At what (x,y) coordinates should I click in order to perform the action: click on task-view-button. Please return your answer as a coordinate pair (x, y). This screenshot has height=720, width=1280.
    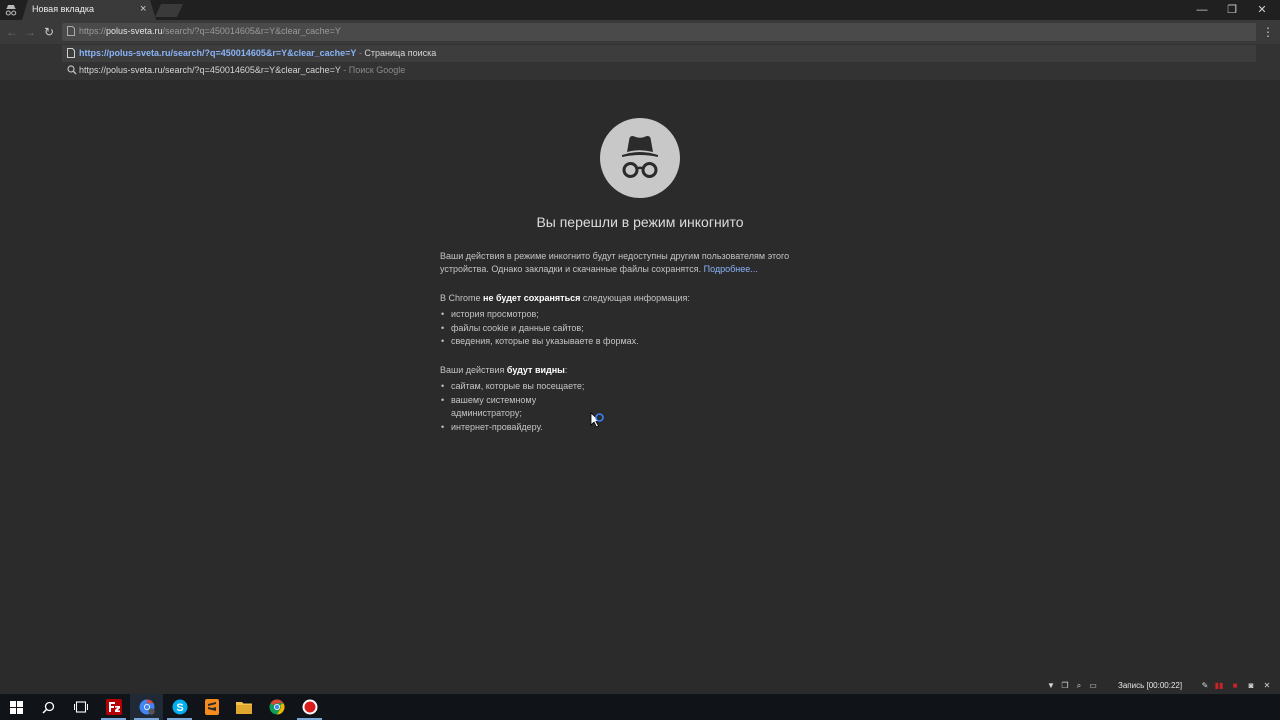
    Looking at the image, I should click on (80, 707).